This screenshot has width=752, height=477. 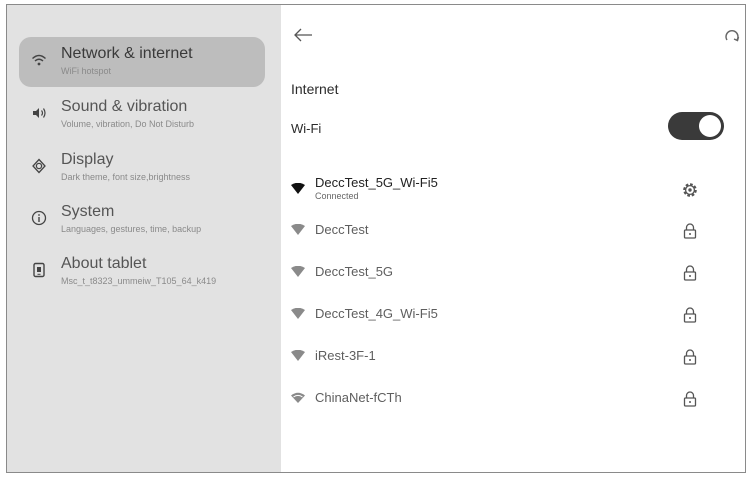 I want to click on back-arrow-icon, so click(x=303, y=35).